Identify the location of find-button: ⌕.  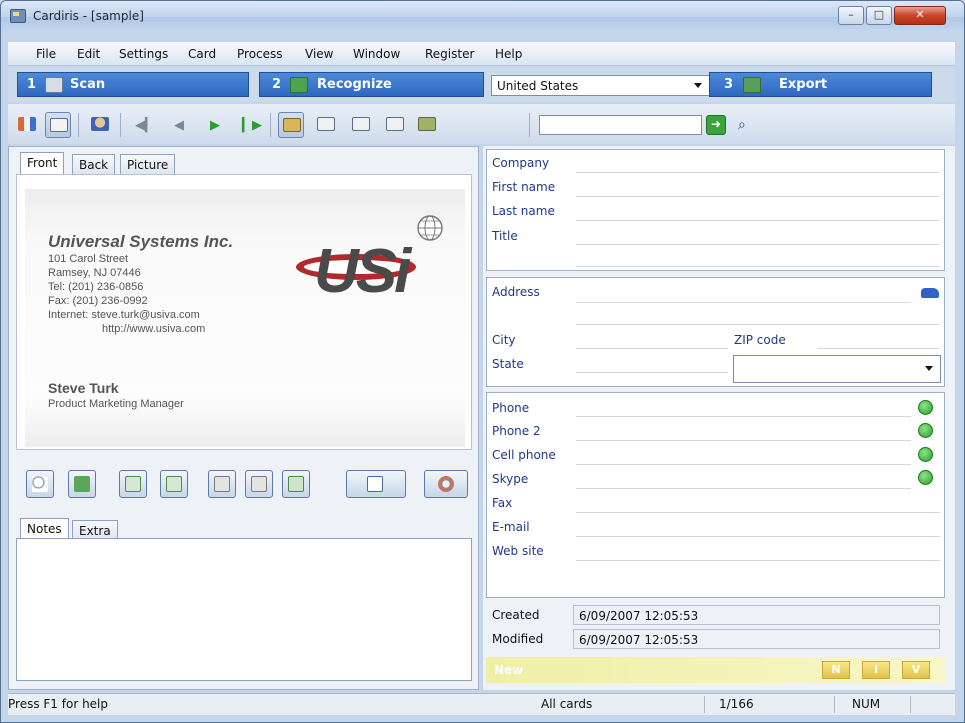
(747, 127).